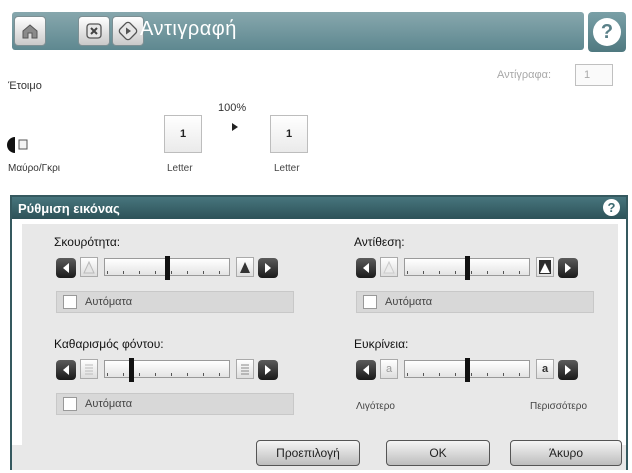 The image size is (632, 473). Describe the element at coordinates (268, 268) in the screenshot. I see `darkness-increase-button` at that location.